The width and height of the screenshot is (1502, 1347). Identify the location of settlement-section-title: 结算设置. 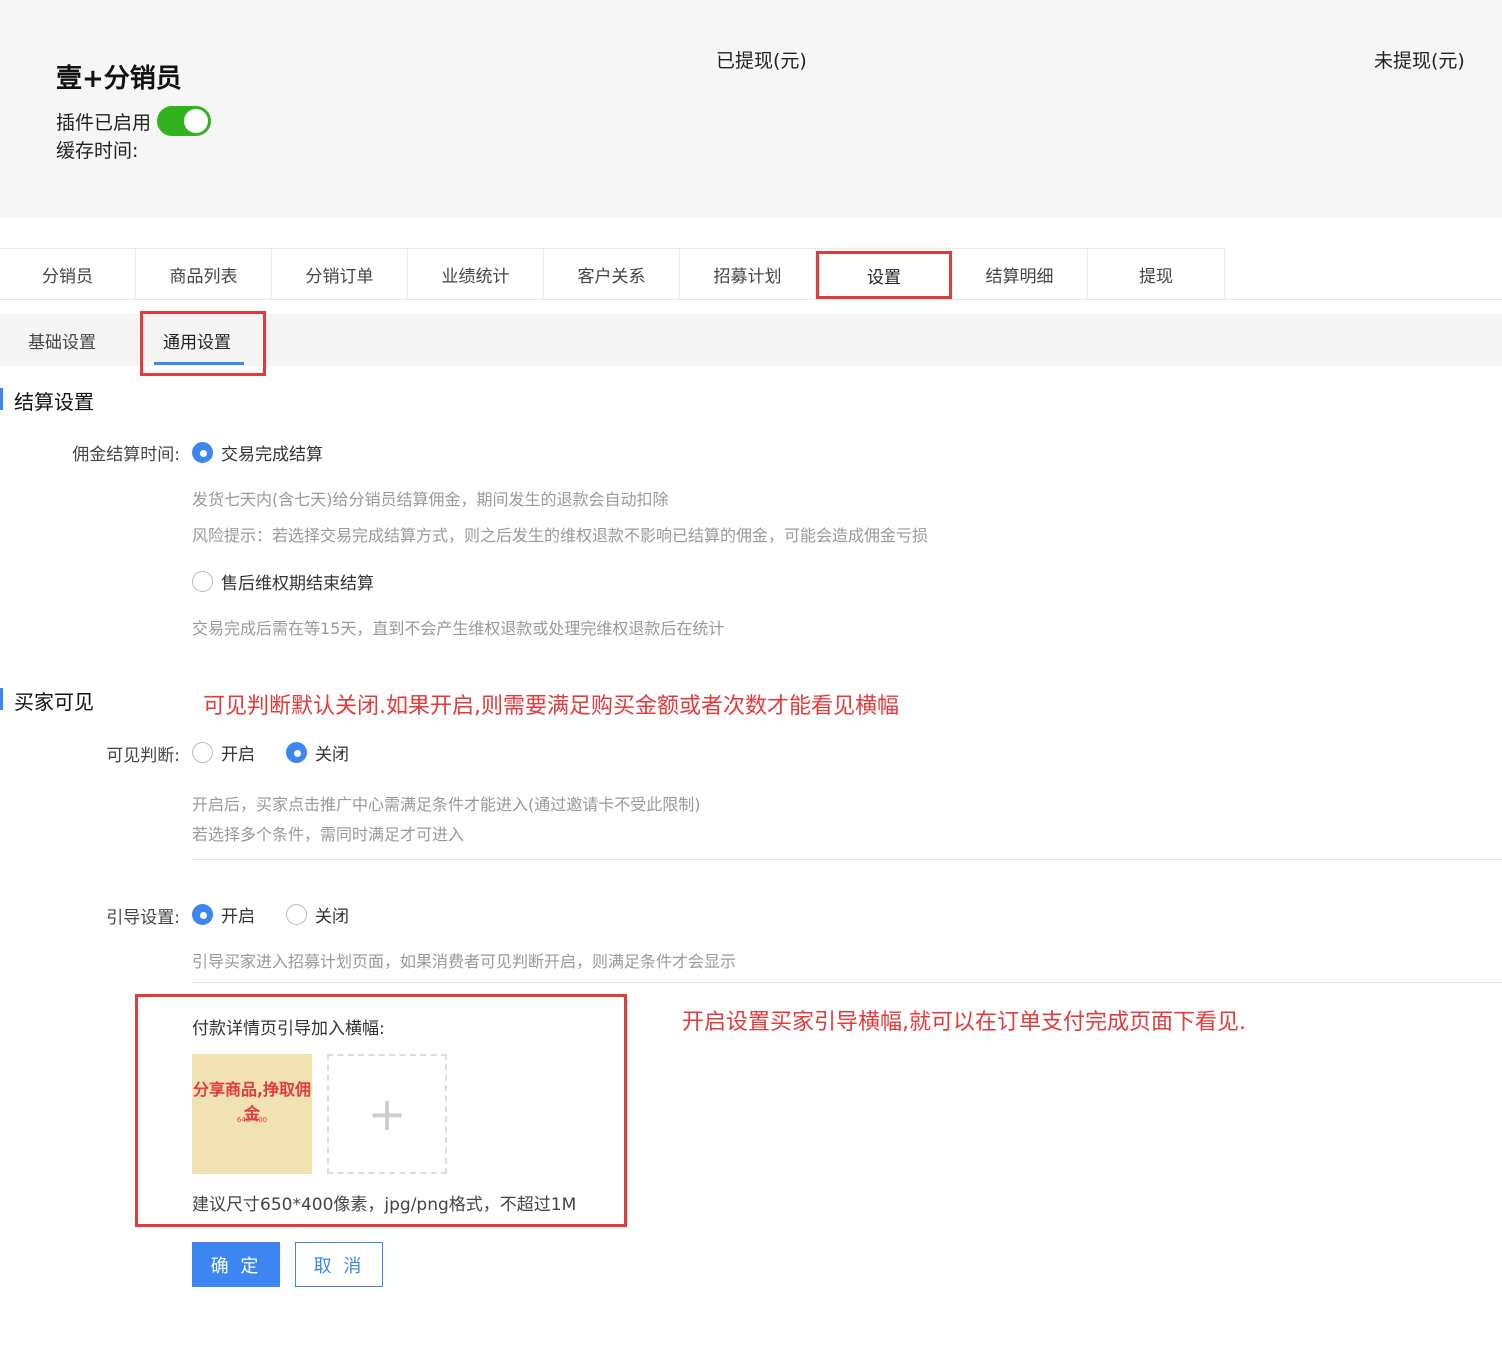
(47, 400).